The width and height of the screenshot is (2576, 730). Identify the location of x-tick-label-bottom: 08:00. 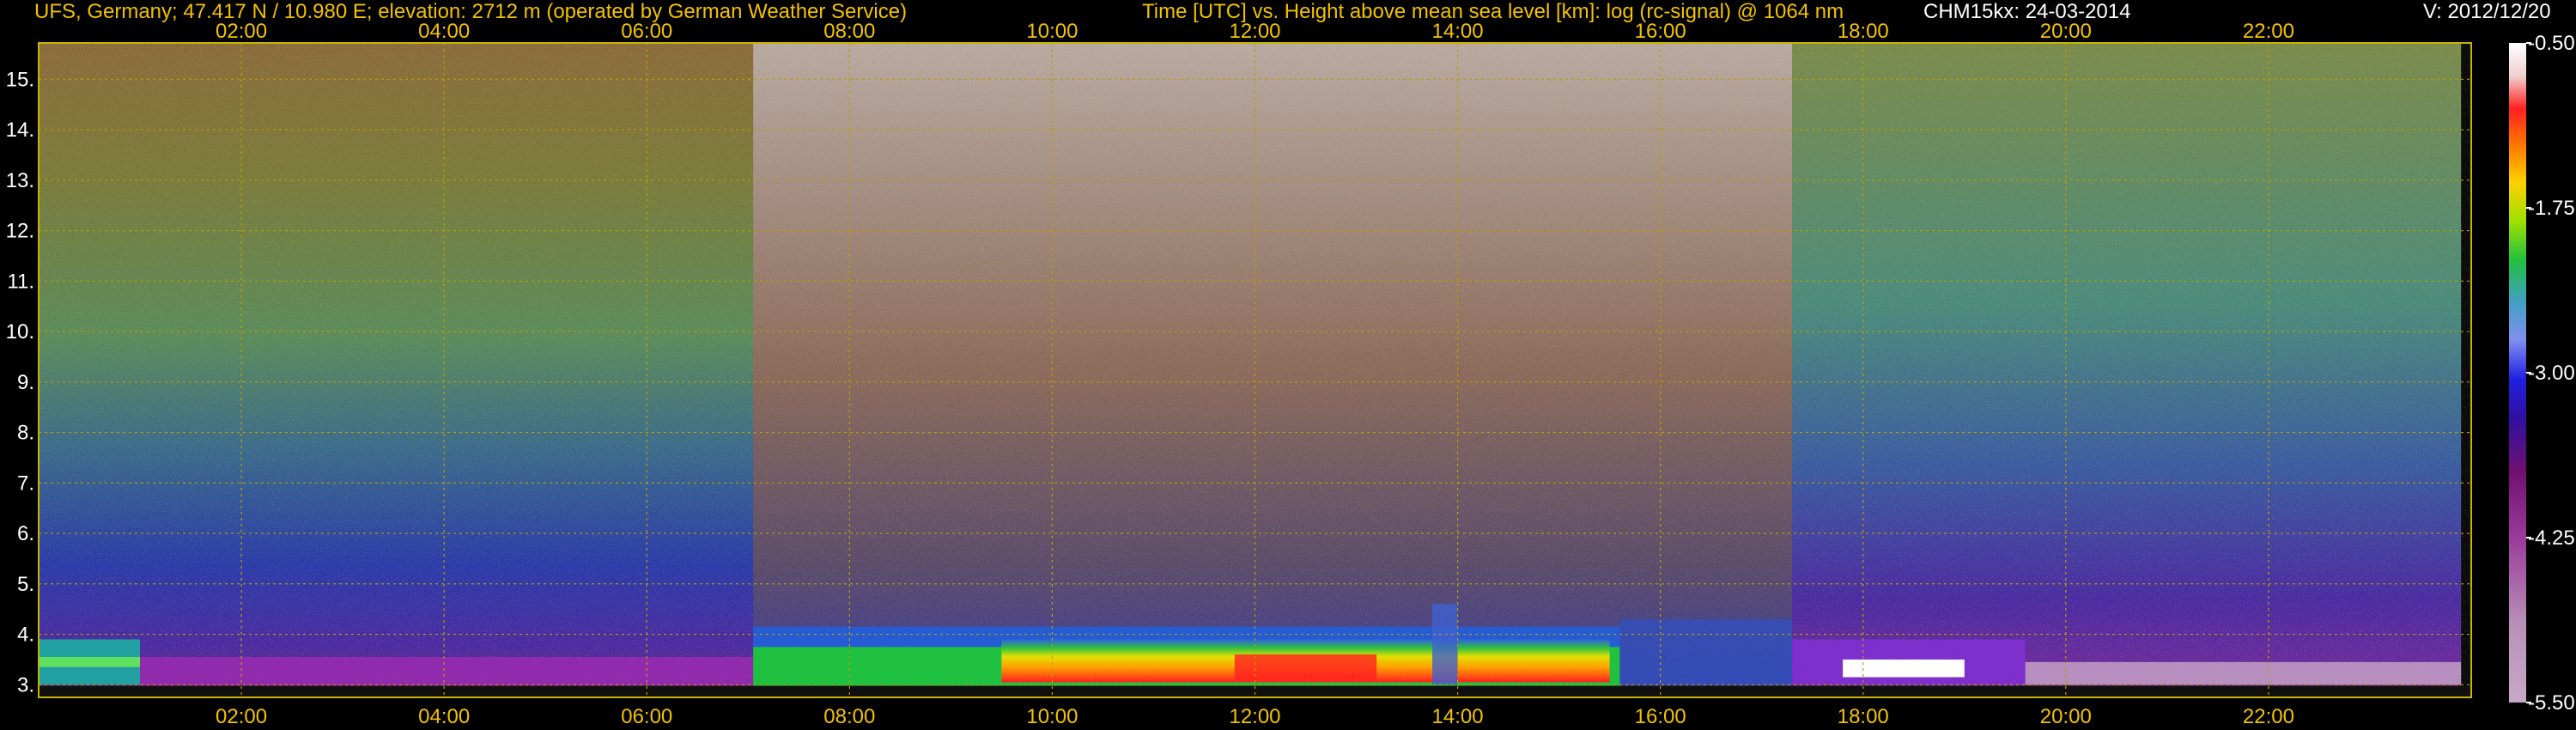
(849, 716).